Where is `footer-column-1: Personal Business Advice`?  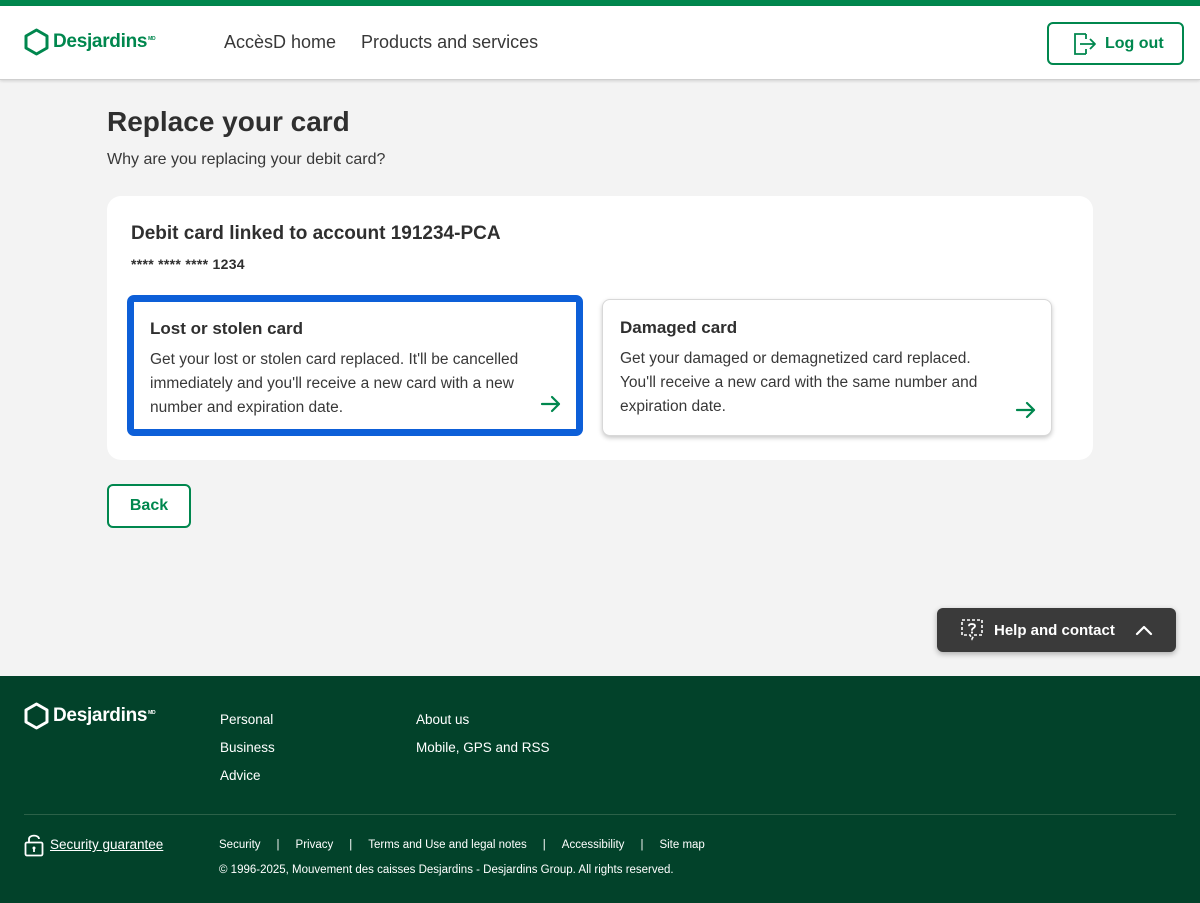
footer-column-1: Personal Business Advice is located at coordinates (247, 748).